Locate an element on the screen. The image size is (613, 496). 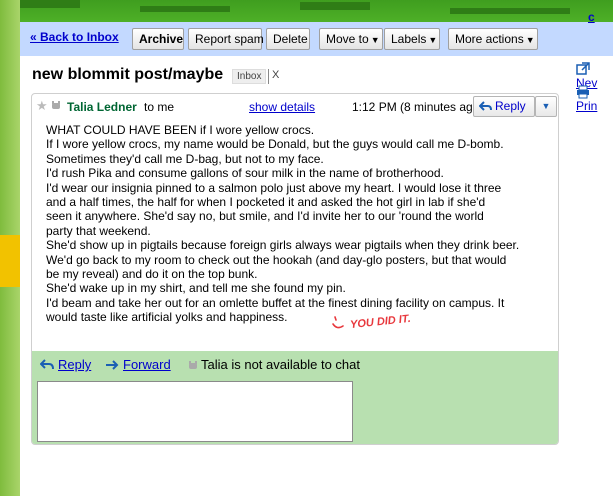
reply-label: Reply is located at coordinates (510, 106).